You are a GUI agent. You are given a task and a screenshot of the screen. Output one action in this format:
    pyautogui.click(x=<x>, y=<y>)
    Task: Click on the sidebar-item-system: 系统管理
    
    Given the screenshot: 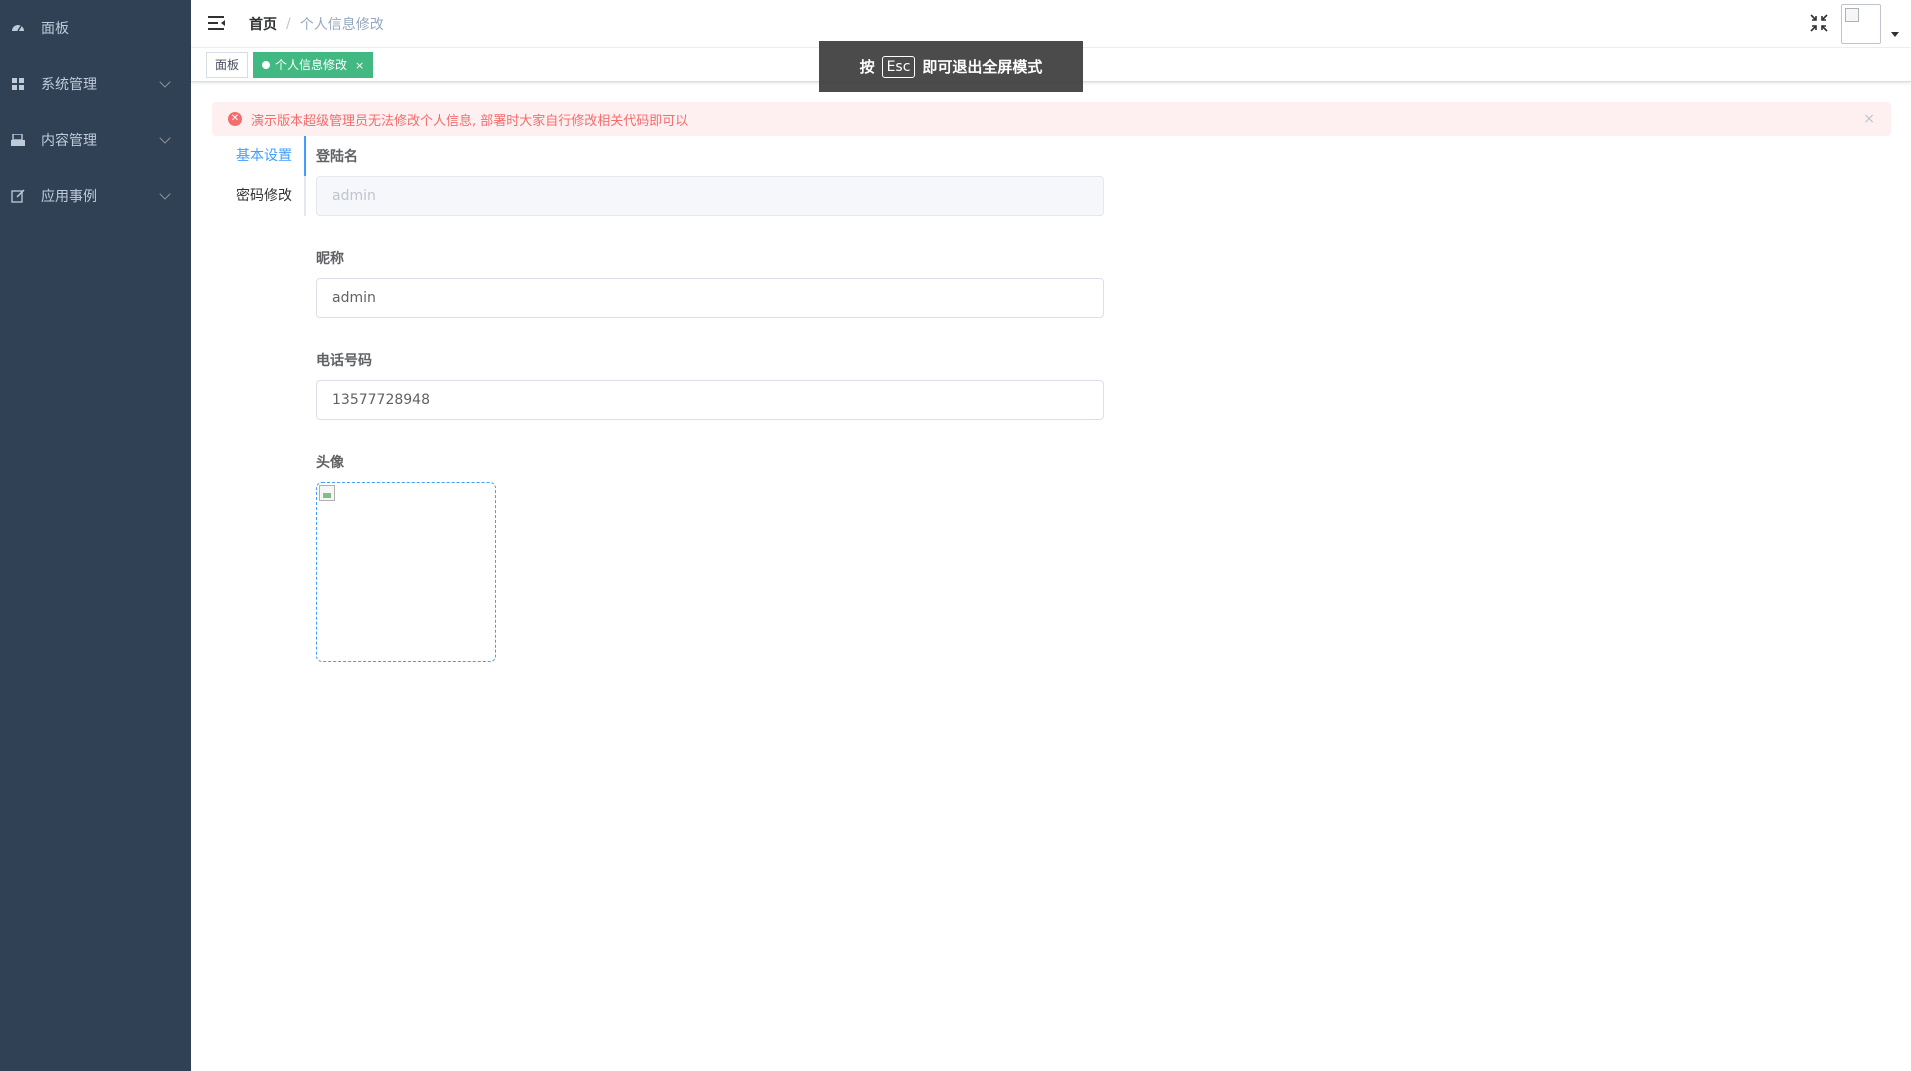 What is the action you would take?
    pyautogui.click(x=95, y=84)
    